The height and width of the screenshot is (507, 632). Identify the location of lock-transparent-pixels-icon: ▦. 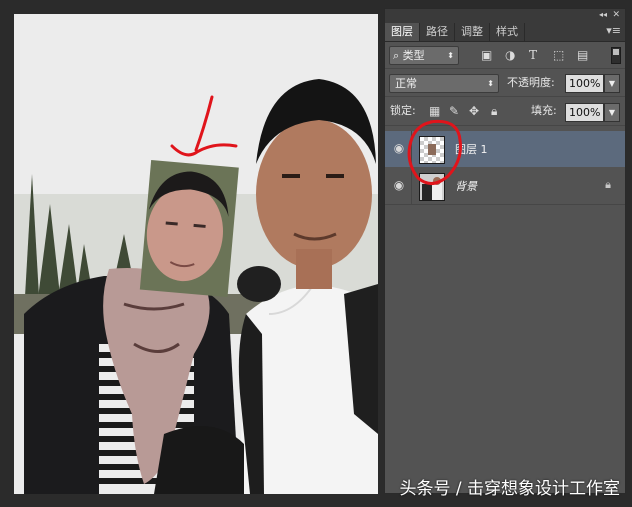
(434, 111).